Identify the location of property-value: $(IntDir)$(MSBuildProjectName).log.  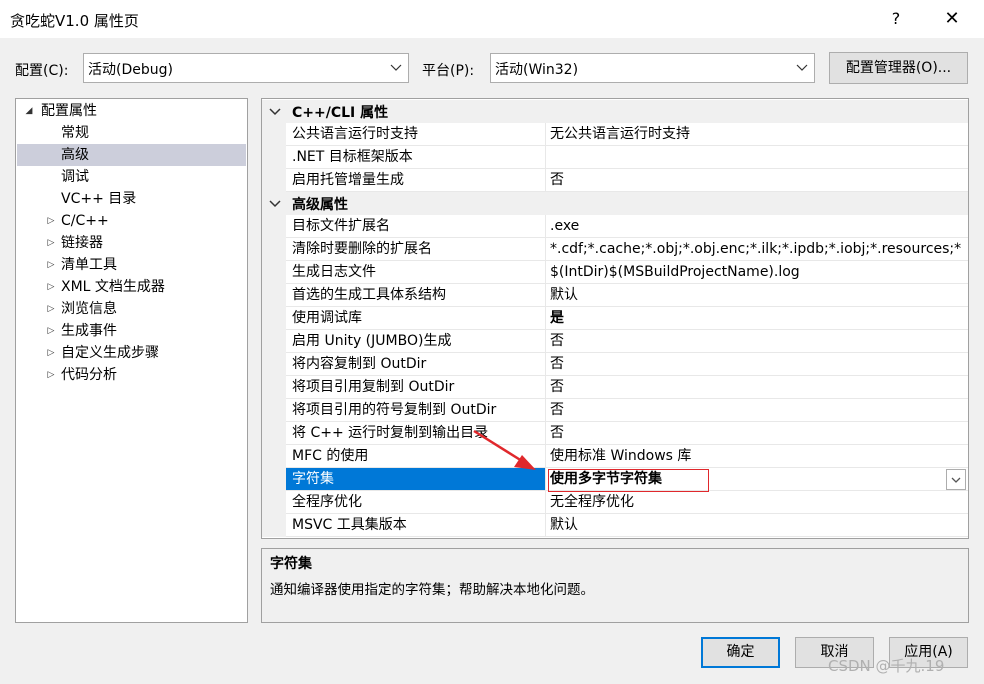
(757, 272).